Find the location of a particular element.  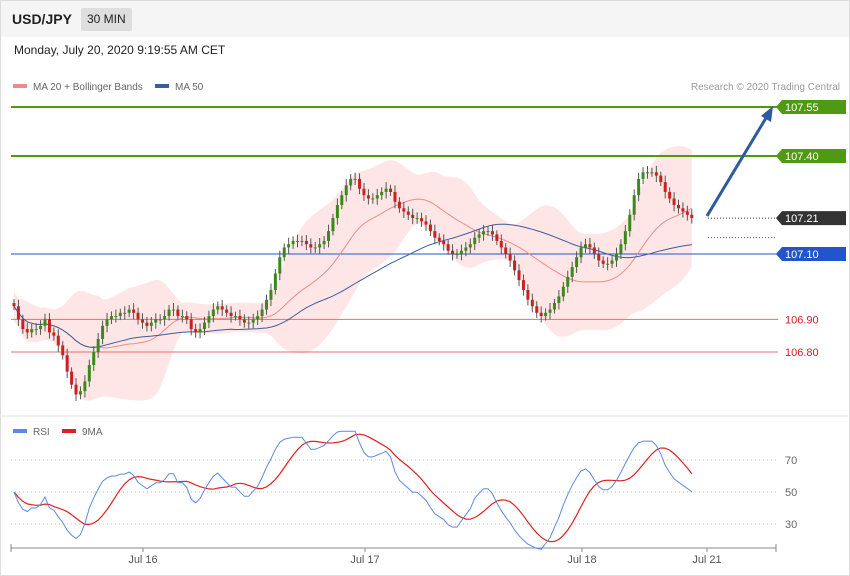

legend-rsi-ma-swatch is located at coordinates (69, 431).